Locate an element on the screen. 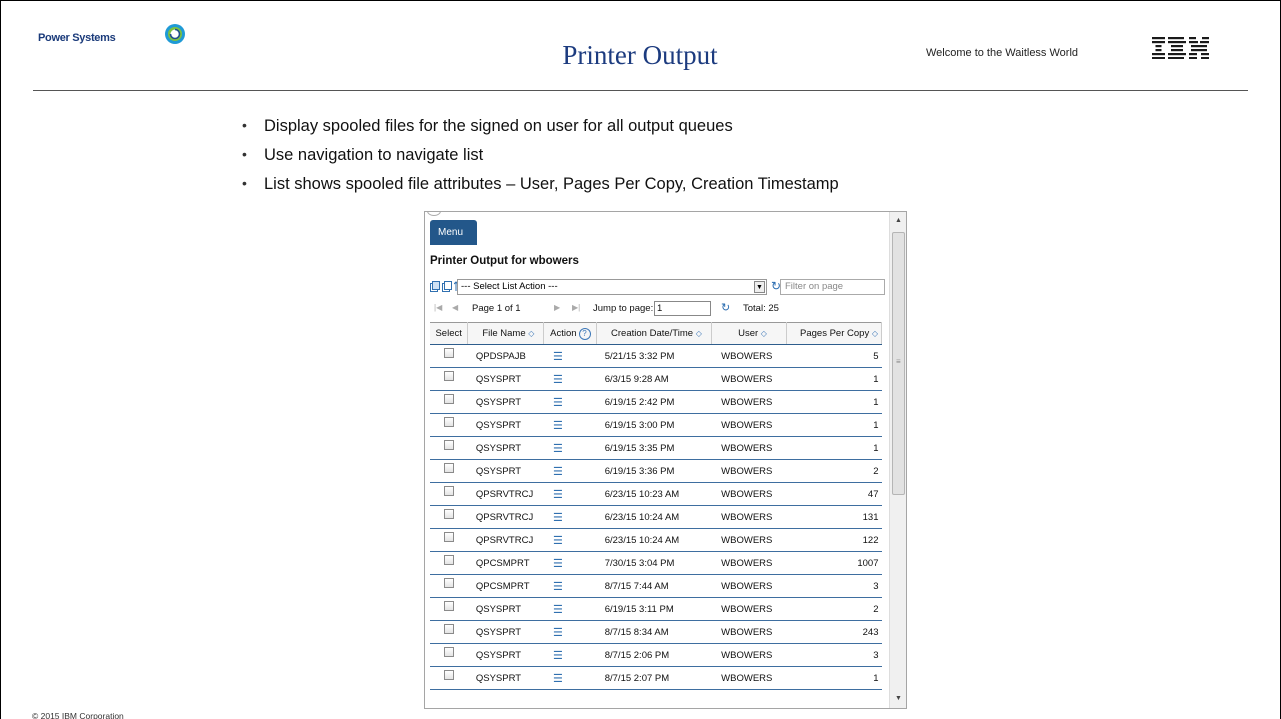 The image size is (1281, 719). next-page-icon: ▶ is located at coordinates (557, 307).